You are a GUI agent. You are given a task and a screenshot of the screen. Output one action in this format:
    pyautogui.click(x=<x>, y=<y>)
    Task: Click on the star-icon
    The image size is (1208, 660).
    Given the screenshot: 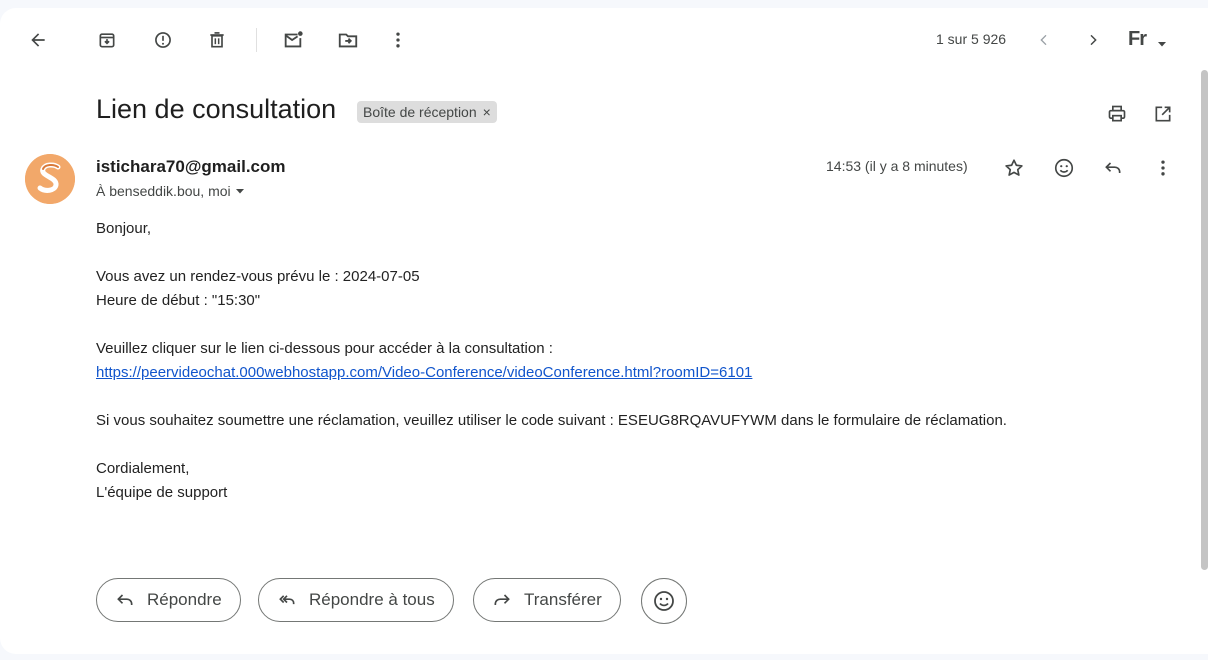 What is the action you would take?
    pyautogui.click(x=1014, y=168)
    